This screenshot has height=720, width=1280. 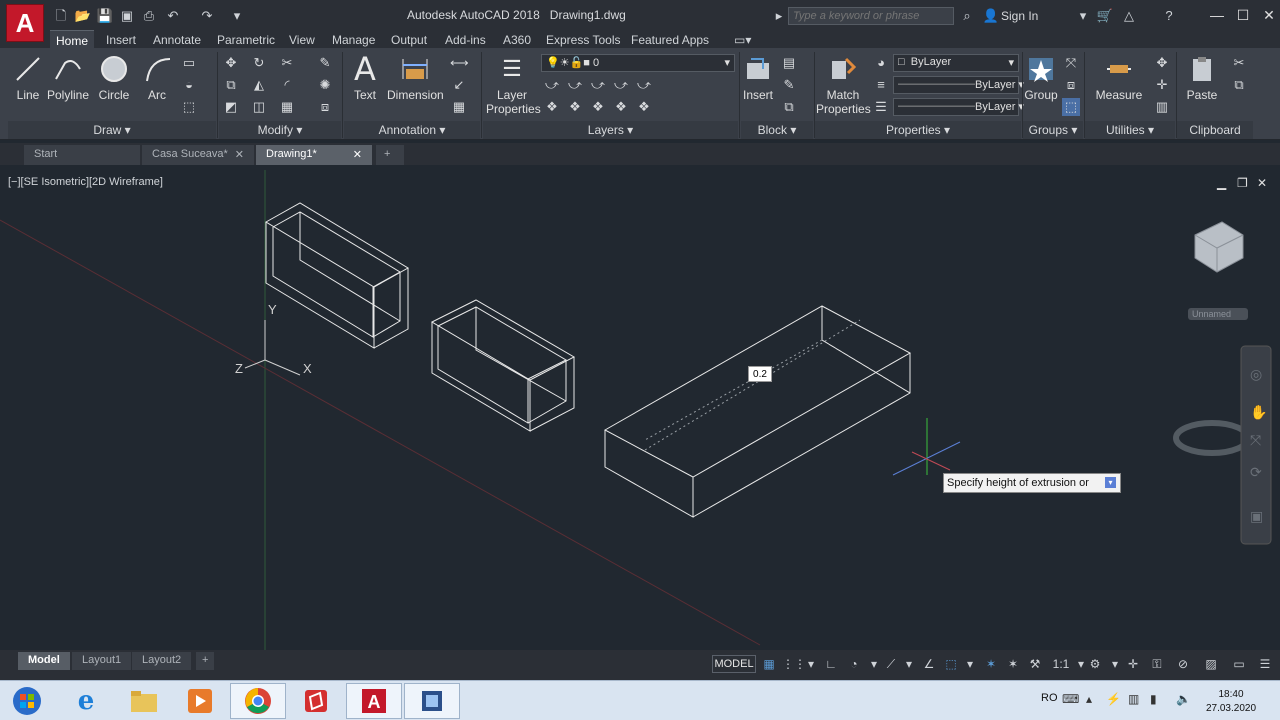 What do you see at coordinates (1115, 664) in the screenshot?
I see `workspace-dropdown-icon: ▾` at bounding box center [1115, 664].